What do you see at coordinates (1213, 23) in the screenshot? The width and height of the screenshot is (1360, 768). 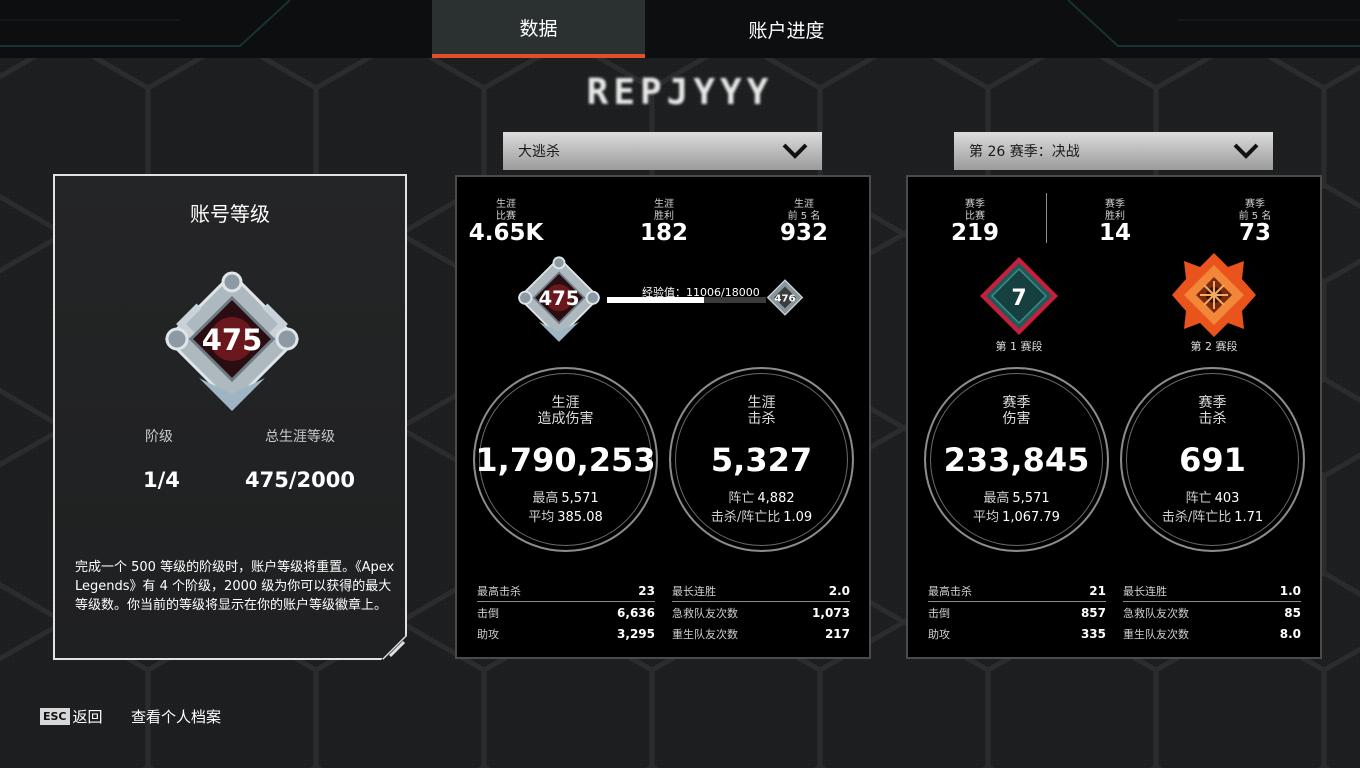 I see `topbar-decoration-right` at bounding box center [1213, 23].